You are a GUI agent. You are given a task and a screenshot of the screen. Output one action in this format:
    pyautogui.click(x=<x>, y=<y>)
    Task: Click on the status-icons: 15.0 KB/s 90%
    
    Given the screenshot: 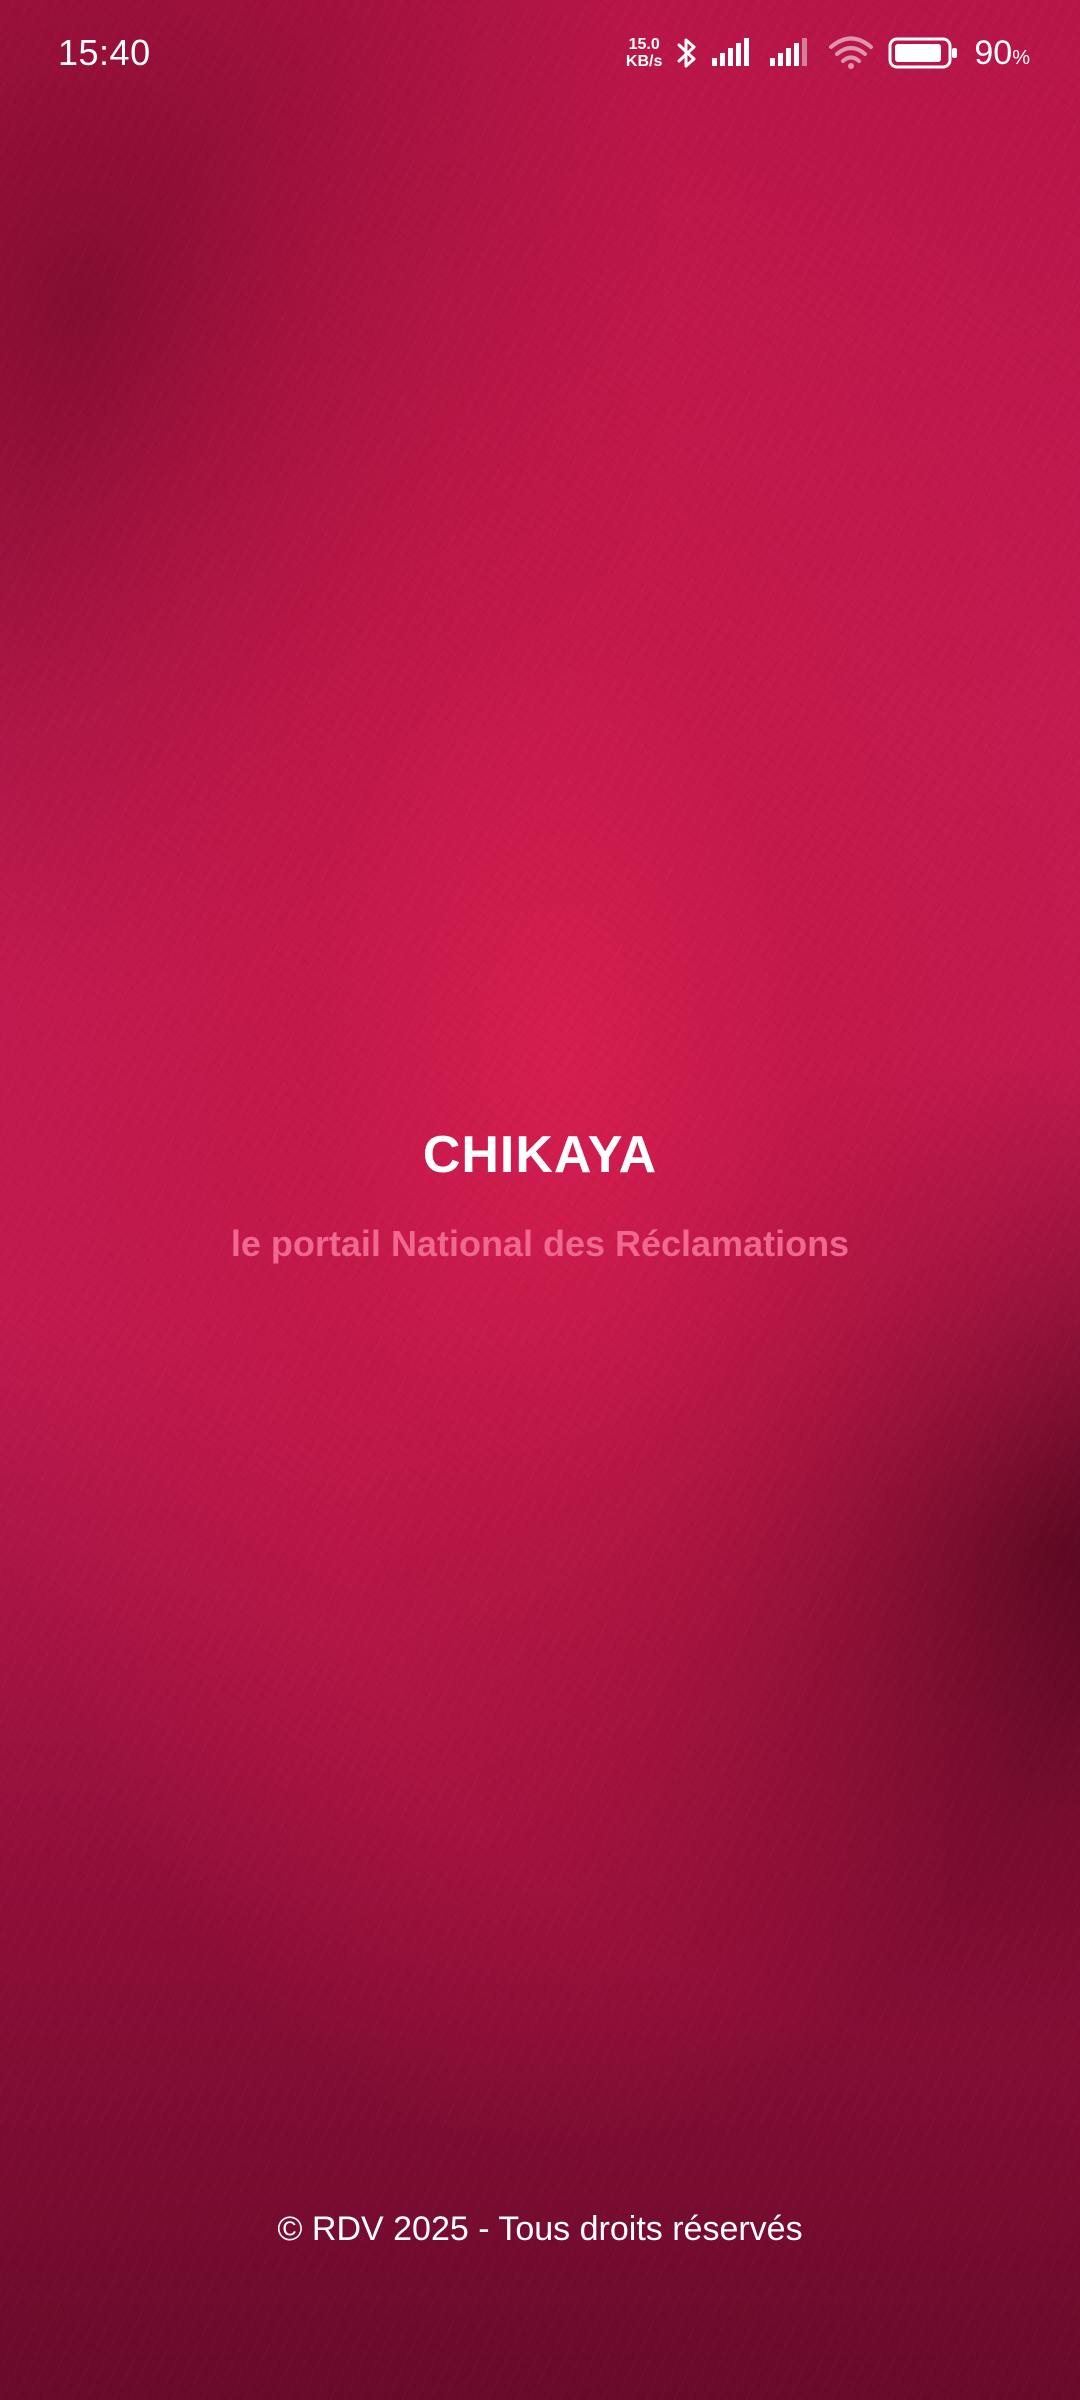 What is the action you would take?
    pyautogui.click(x=828, y=53)
    